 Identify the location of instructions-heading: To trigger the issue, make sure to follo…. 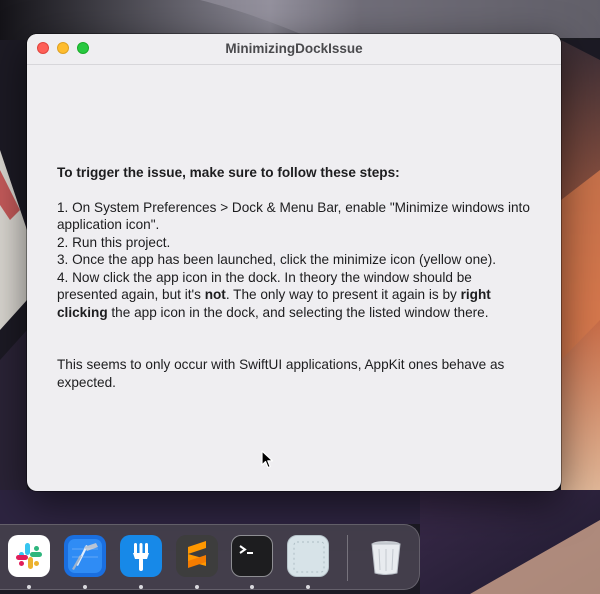
(228, 172).